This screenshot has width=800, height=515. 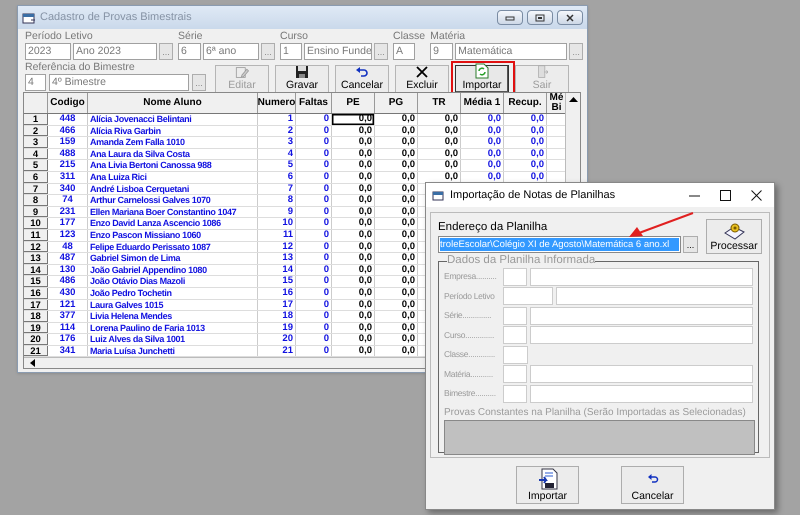 I want to click on minimize-icon, so click(x=510, y=17).